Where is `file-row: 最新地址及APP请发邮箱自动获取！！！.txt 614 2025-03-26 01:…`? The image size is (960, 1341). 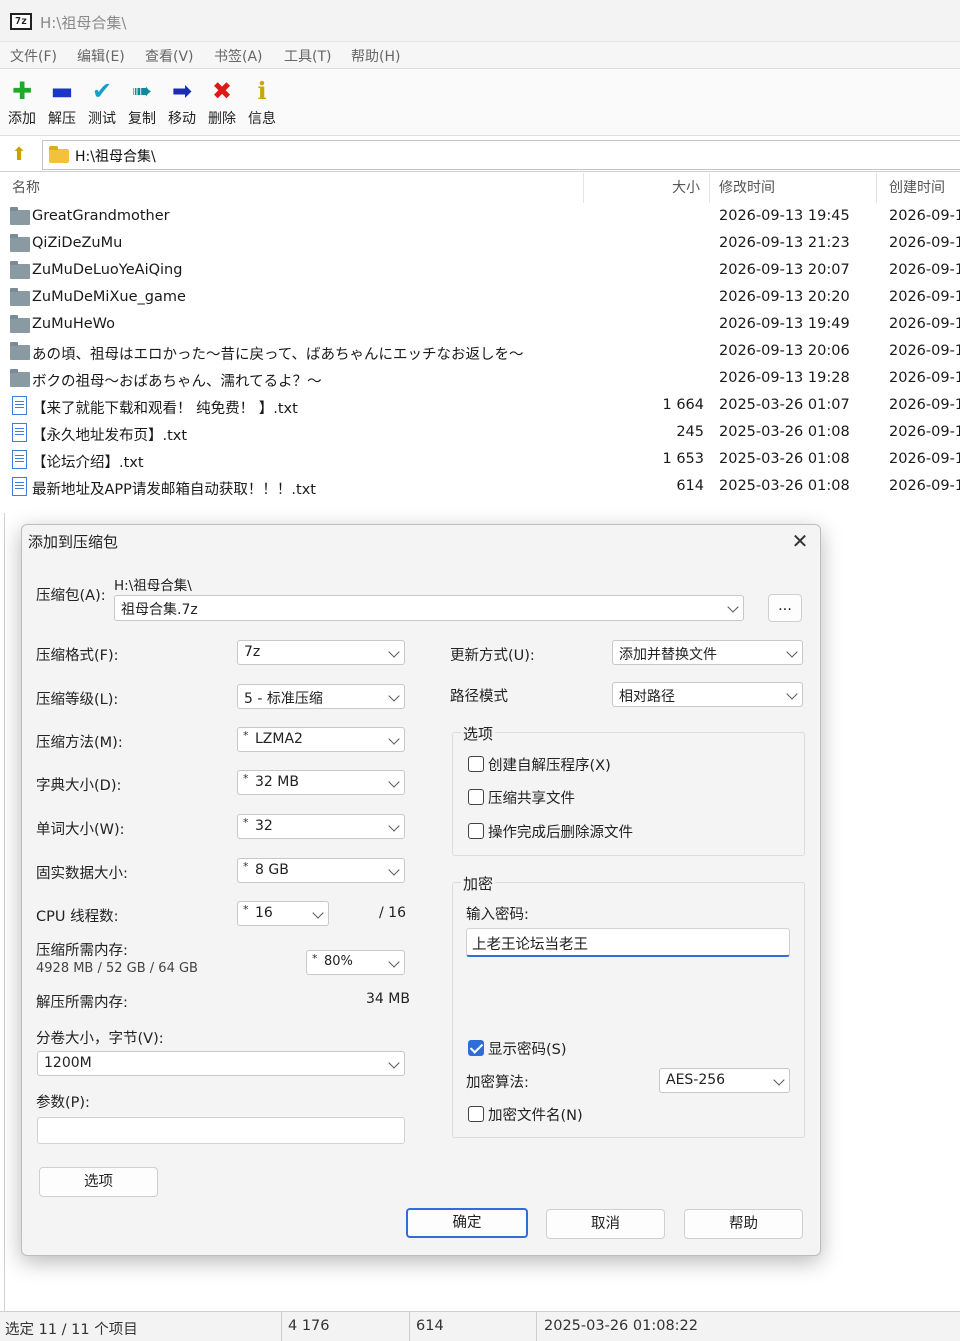
file-row: 最新地址及APP请发邮箱自动获取！！！.txt 614 2025-03-26 01:… is located at coordinates (480, 487).